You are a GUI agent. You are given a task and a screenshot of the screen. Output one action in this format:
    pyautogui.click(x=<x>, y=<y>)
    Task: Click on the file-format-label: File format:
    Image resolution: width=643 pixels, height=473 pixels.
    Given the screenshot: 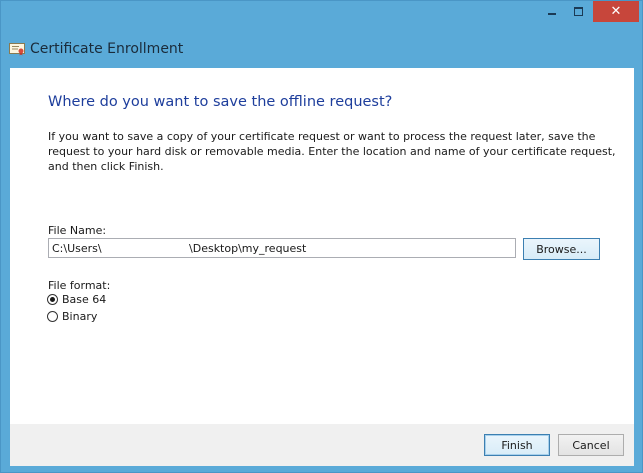 What is the action you would take?
    pyautogui.click(x=79, y=285)
    